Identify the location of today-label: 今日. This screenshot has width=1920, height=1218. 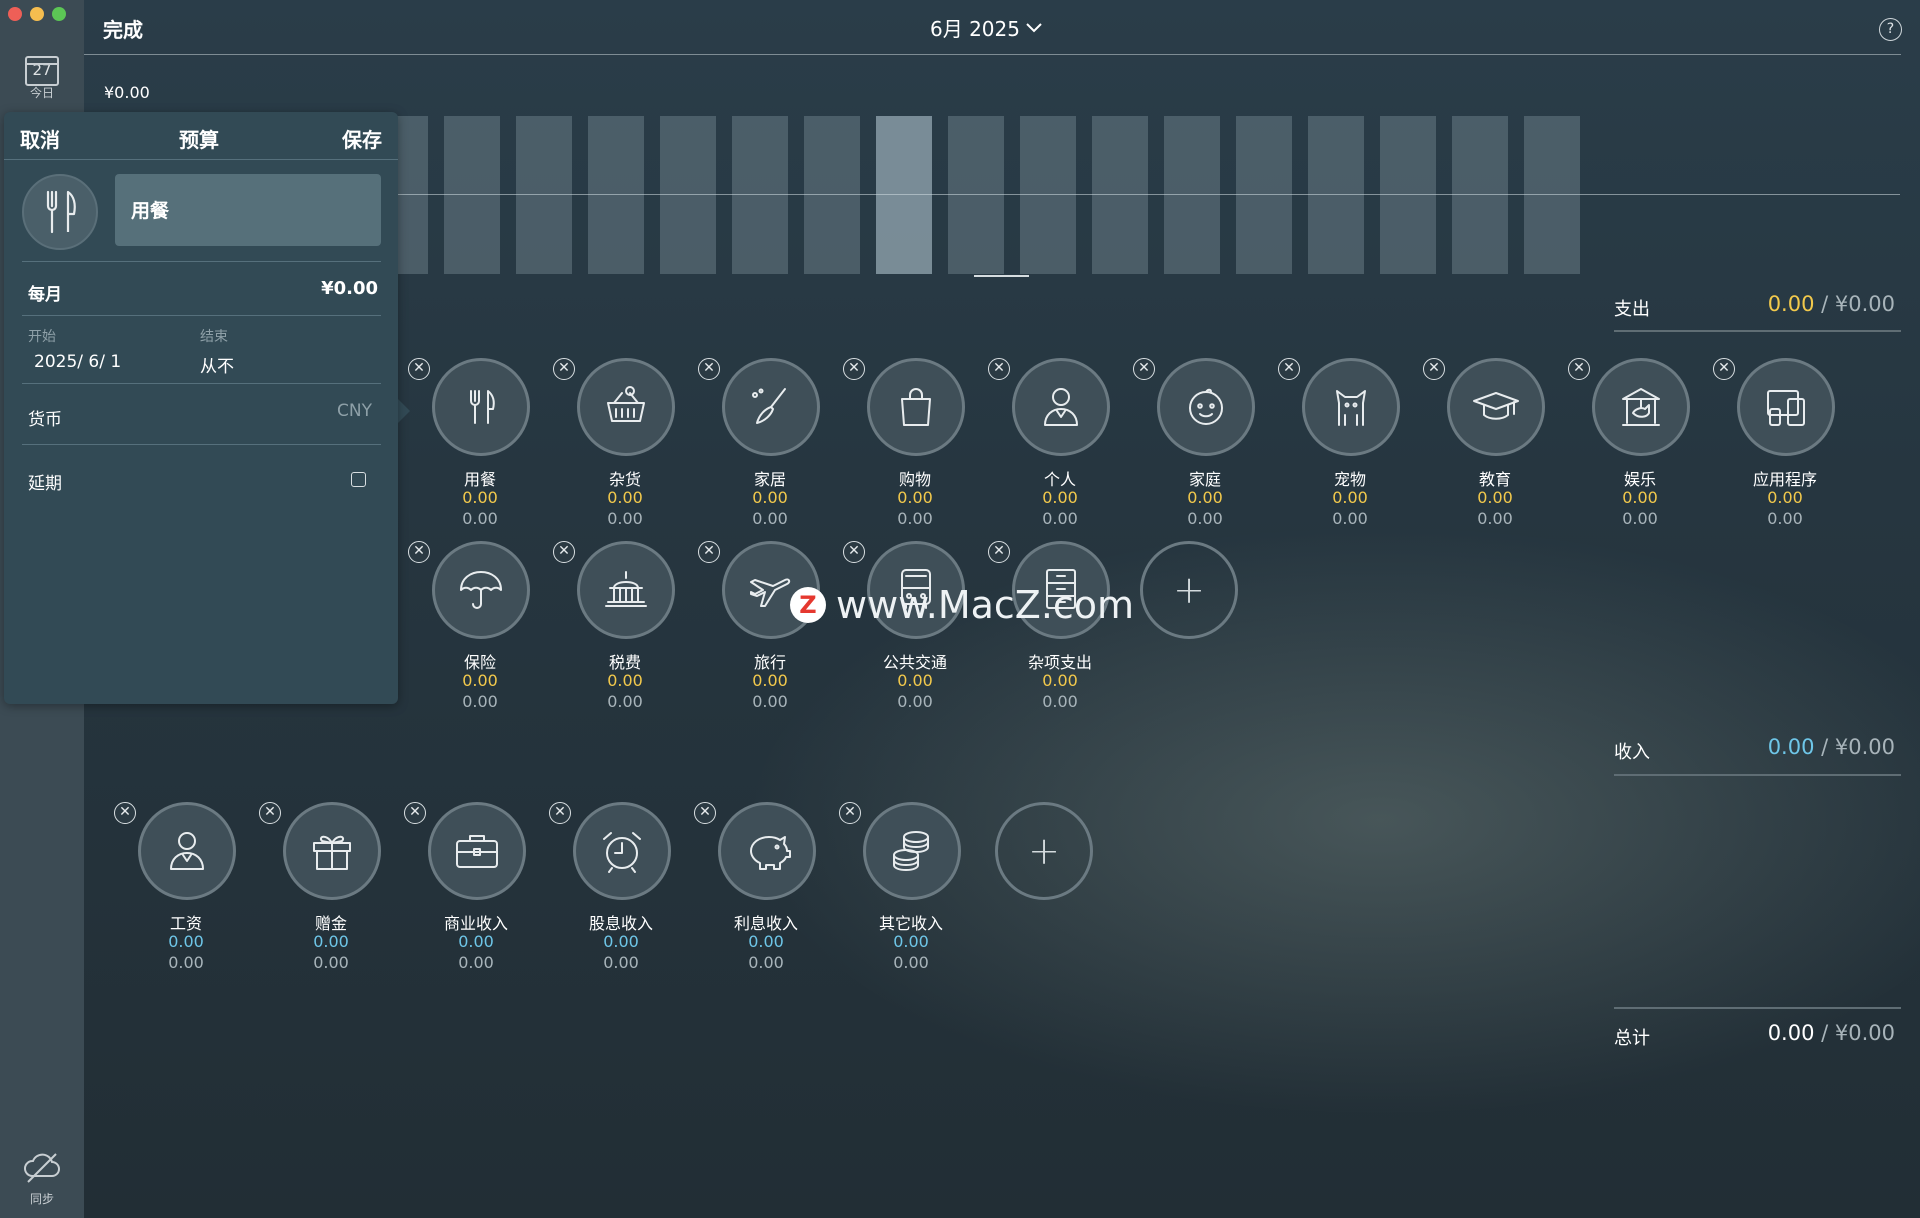
(42, 92).